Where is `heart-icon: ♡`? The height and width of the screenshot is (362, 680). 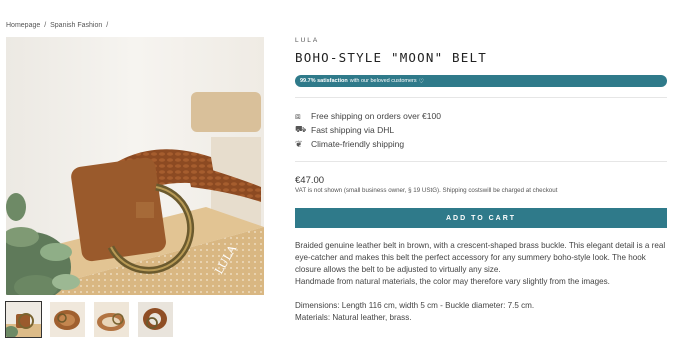
heart-icon: ♡ is located at coordinates (421, 81).